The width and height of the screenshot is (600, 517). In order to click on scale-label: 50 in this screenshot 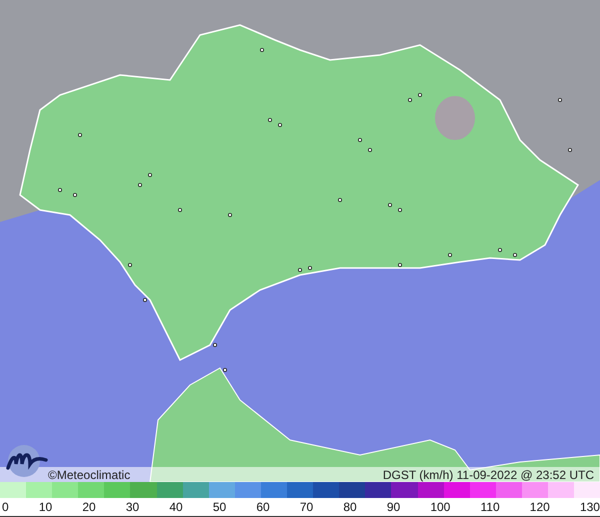, I will do `click(219, 507)`.